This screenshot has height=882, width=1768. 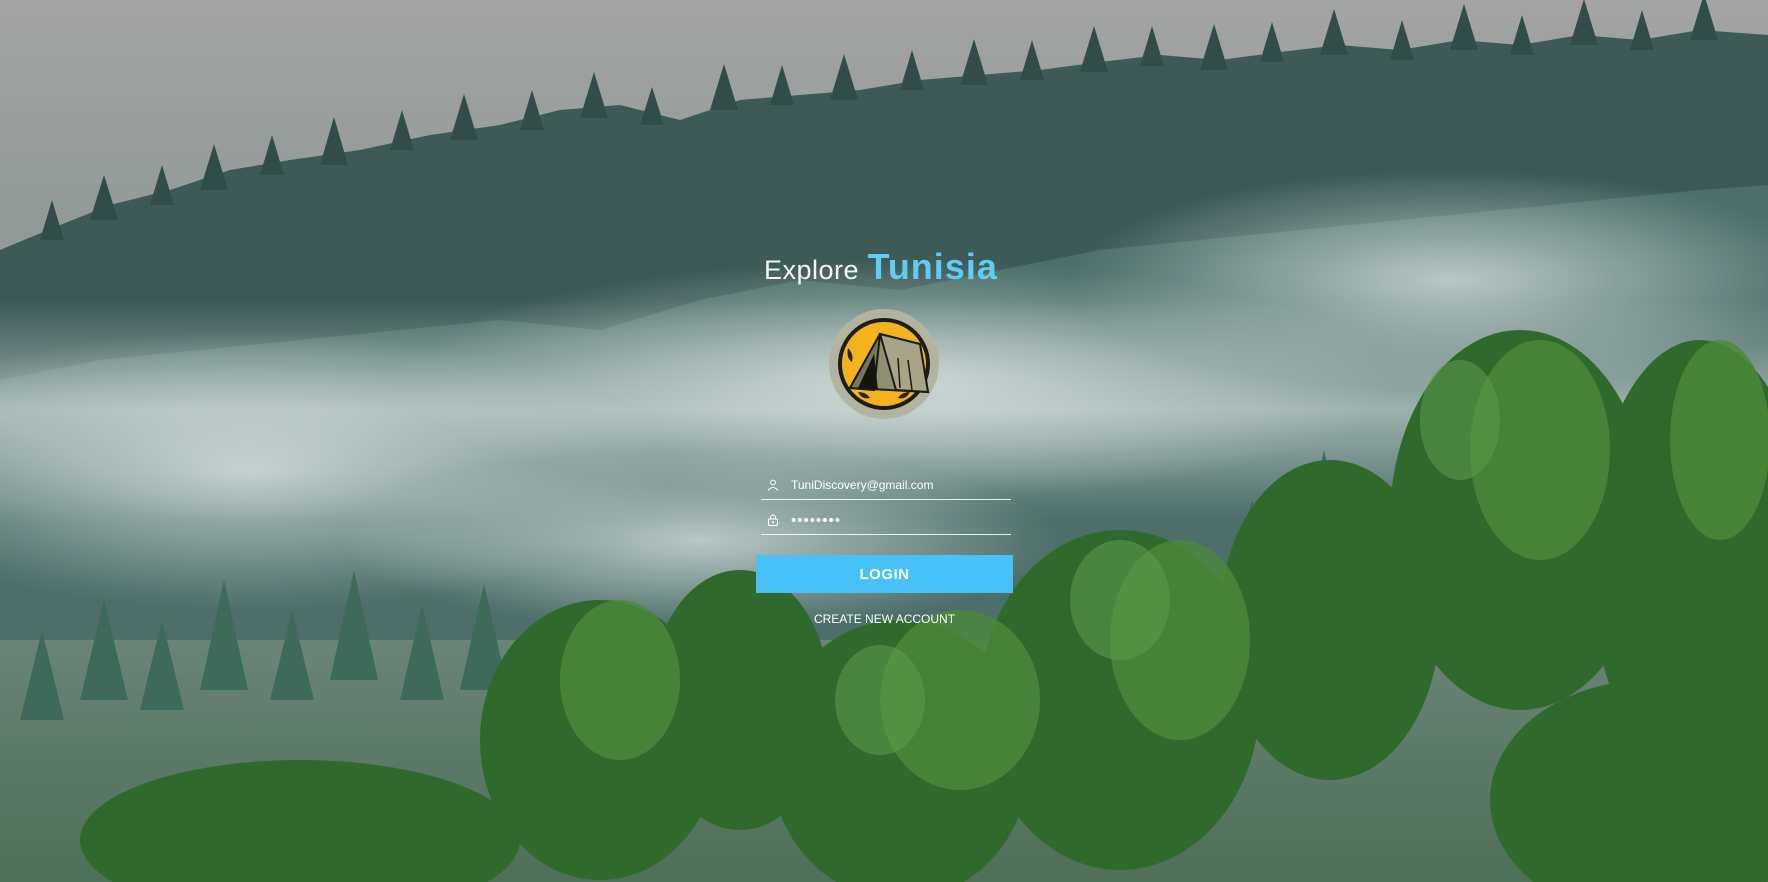 What do you see at coordinates (884, 364) in the screenshot?
I see `tent-icon` at bounding box center [884, 364].